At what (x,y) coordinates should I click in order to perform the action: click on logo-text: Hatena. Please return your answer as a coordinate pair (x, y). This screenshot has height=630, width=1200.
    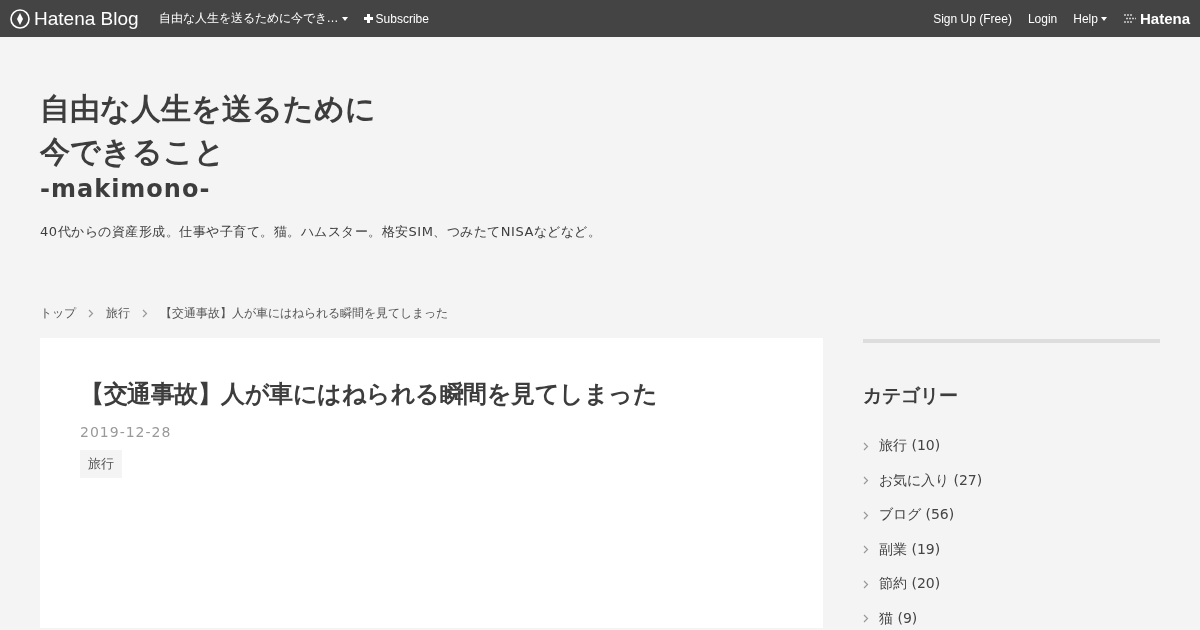
    Looking at the image, I should click on (1164, 18).